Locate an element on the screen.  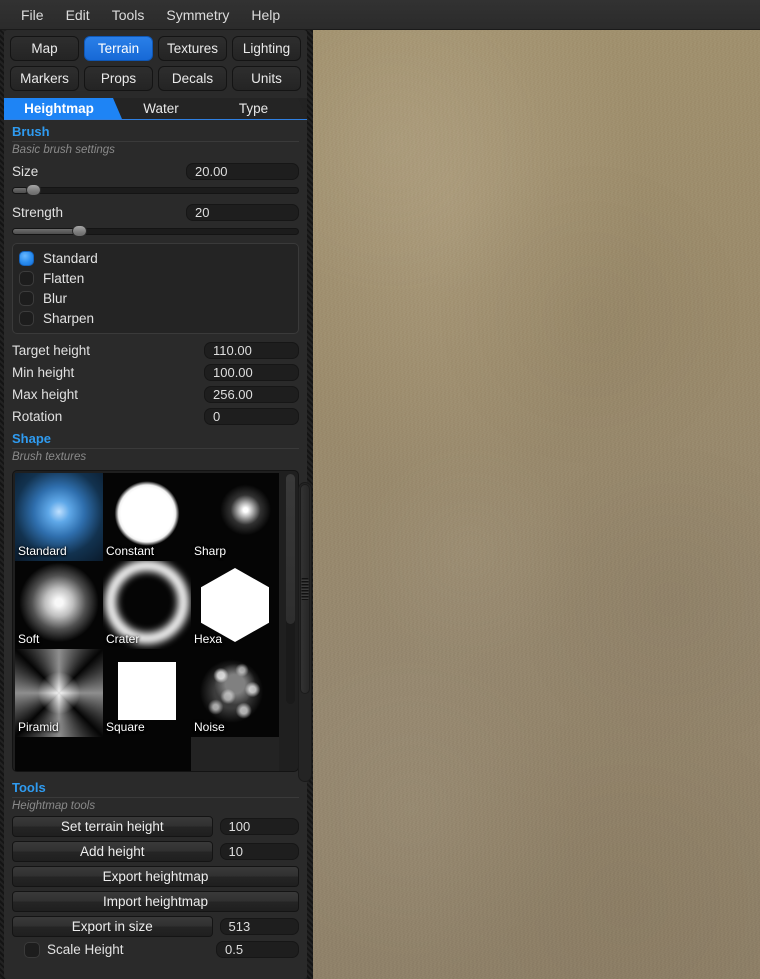
rotation-label: Rotation is located at coordinates (37, 416).